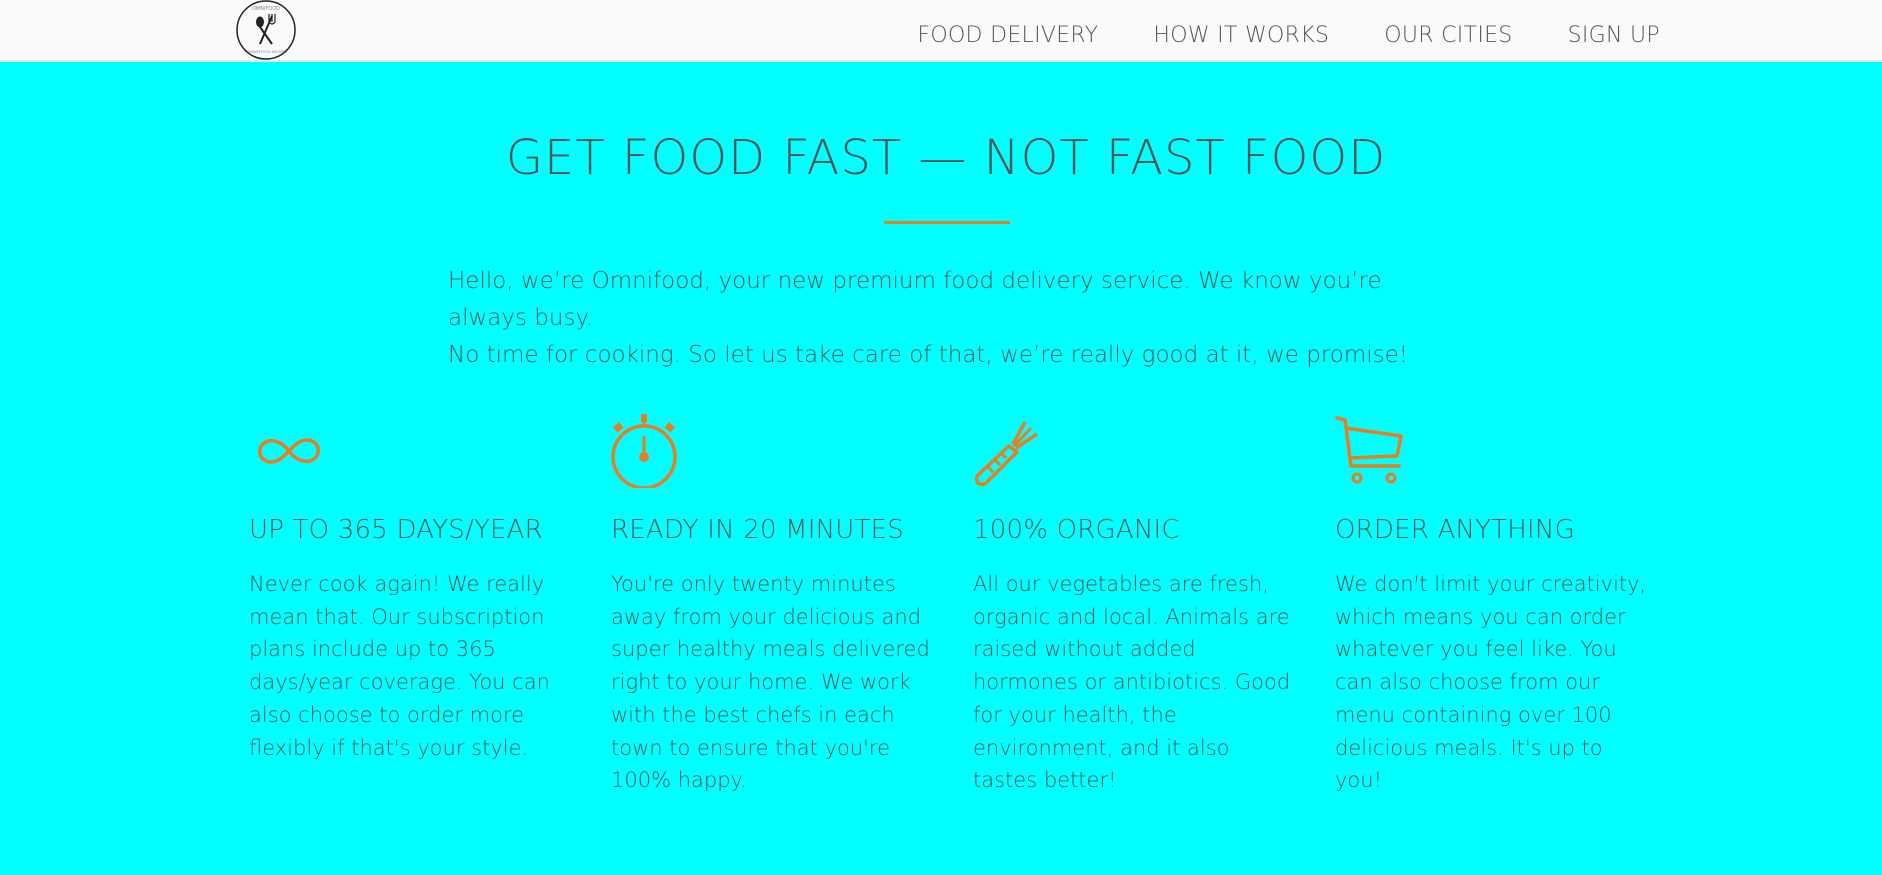 The width and height of the screenshot is (1882, 875). I want to click on logo-top-text: OMNIFOOD, so click(266, 9).